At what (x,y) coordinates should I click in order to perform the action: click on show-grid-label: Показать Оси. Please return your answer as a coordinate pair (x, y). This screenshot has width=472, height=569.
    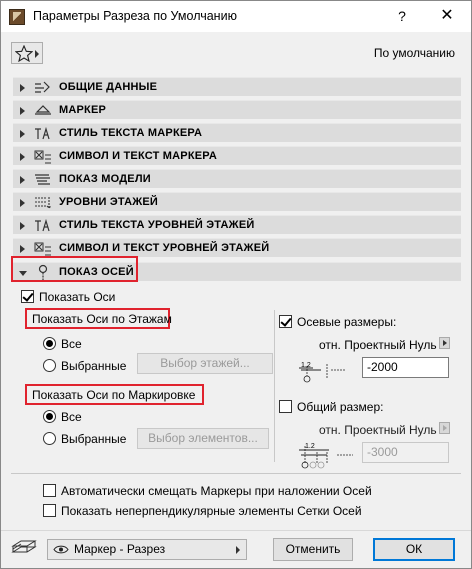
    Looking at the image, I should click on (77, 297).